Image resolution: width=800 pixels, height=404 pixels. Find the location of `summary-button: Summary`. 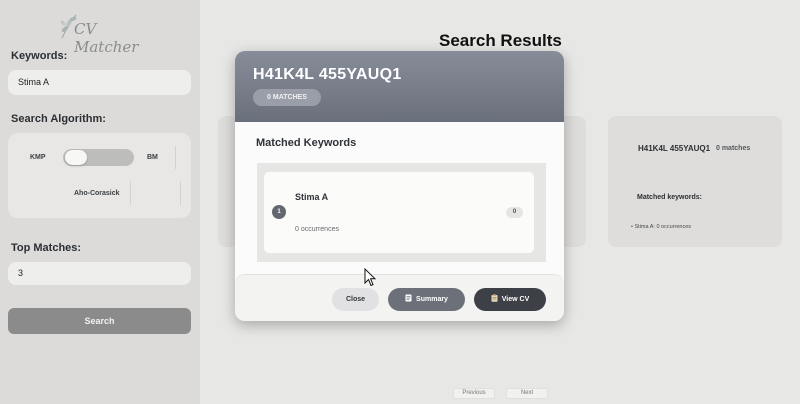

summary-button: Summary is located at coordinates (426, 299).